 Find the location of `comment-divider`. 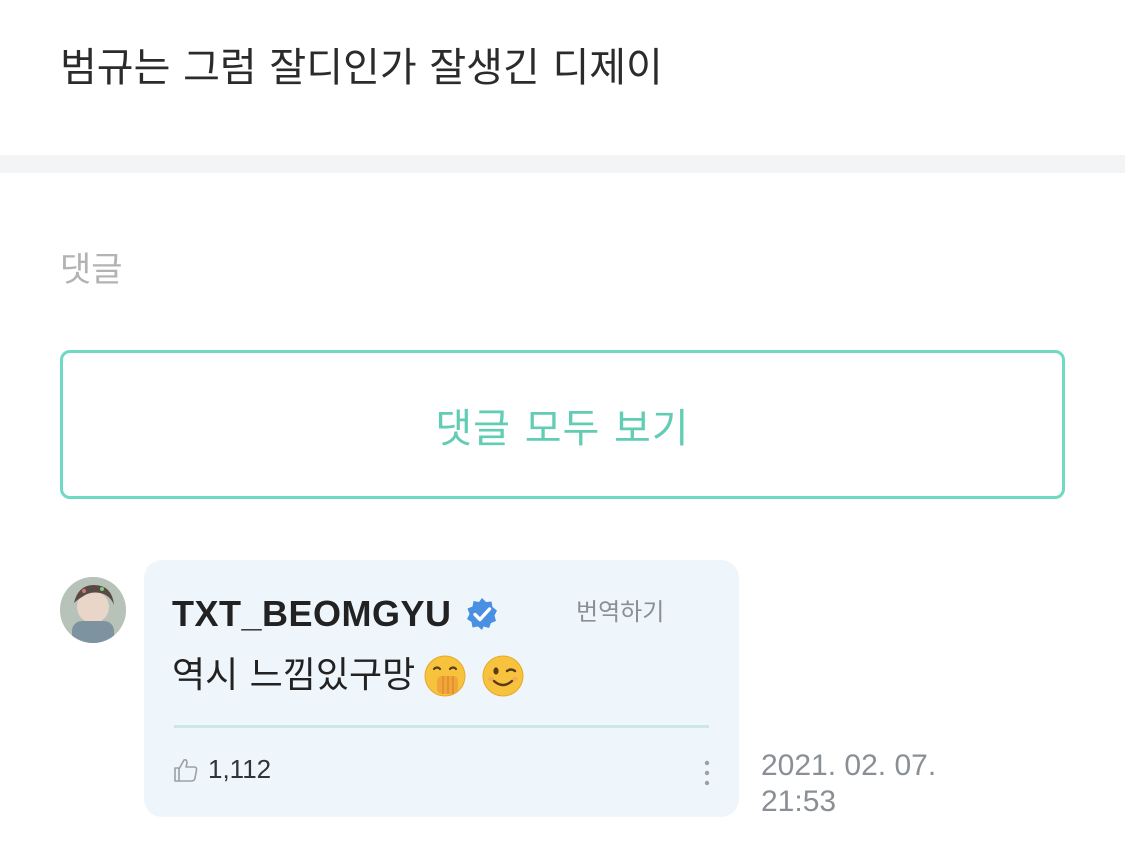

comment-divider is located at coordinates (441, 726).